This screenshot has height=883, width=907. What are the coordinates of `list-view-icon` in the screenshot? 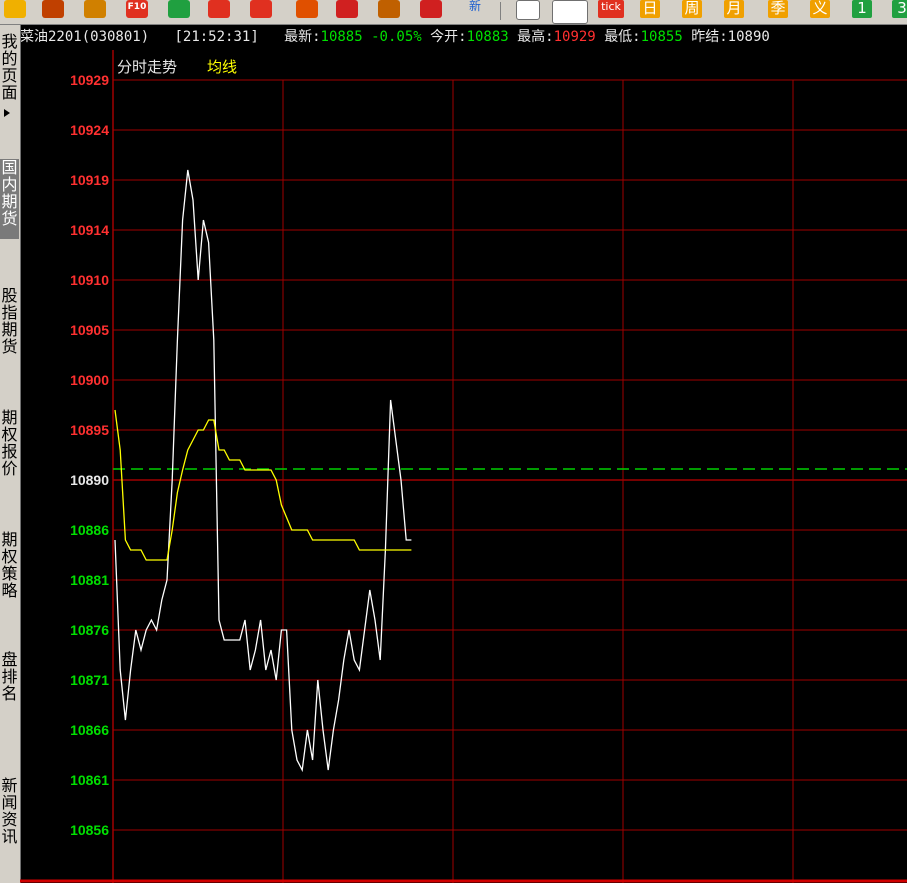 It's located at (528, 10).